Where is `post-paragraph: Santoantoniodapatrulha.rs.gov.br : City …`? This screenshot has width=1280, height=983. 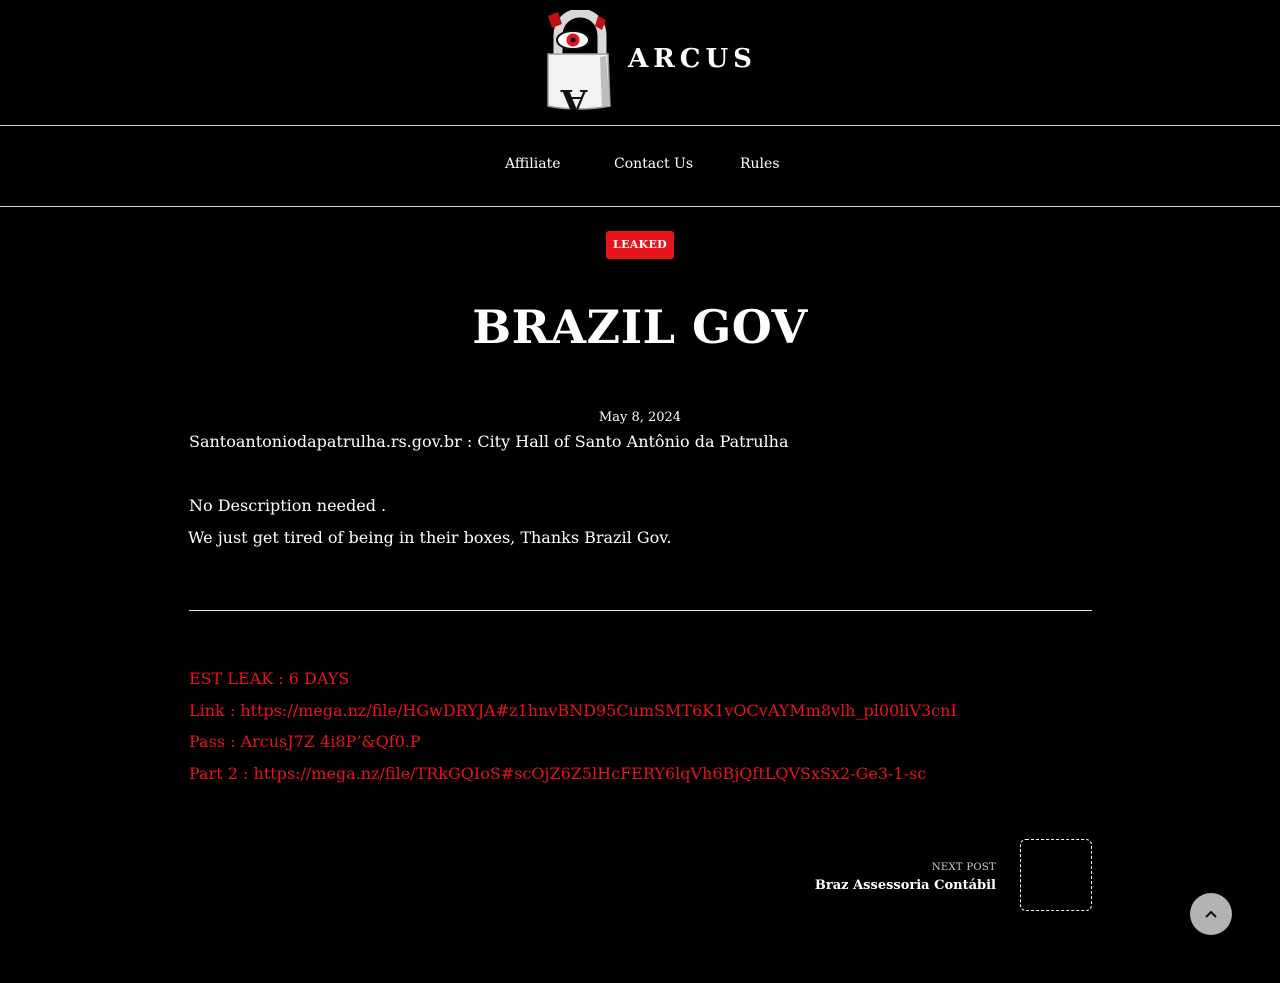 post-paragraph: Santoantoniodapatrulha.rs.gov.br : City … is located at coordinates (489, 441).